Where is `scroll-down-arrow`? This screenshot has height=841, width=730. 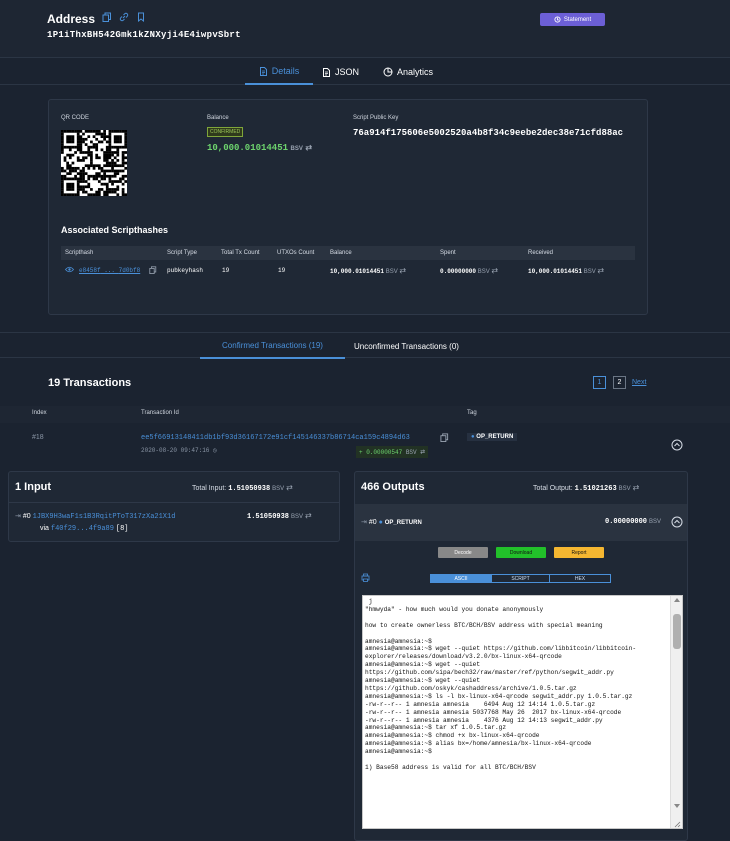
scroll-down-arrow is located at coordinates (677, 806).